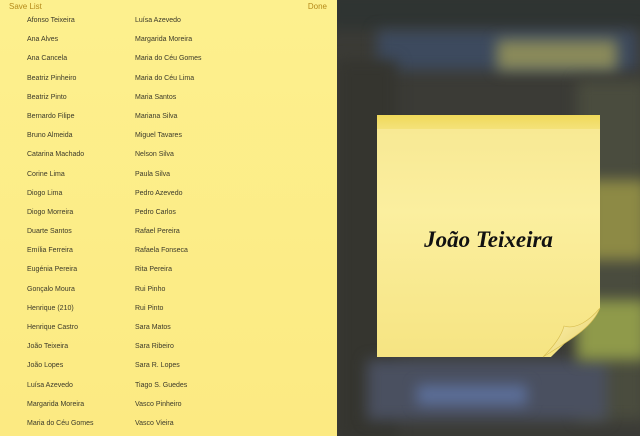 This screenshot has width=640, height=436. What do you see at coordinates (205, 423) in the screenshot?
I see `name-list-item: Vasco Vieira` at bounding box center [205, 423].